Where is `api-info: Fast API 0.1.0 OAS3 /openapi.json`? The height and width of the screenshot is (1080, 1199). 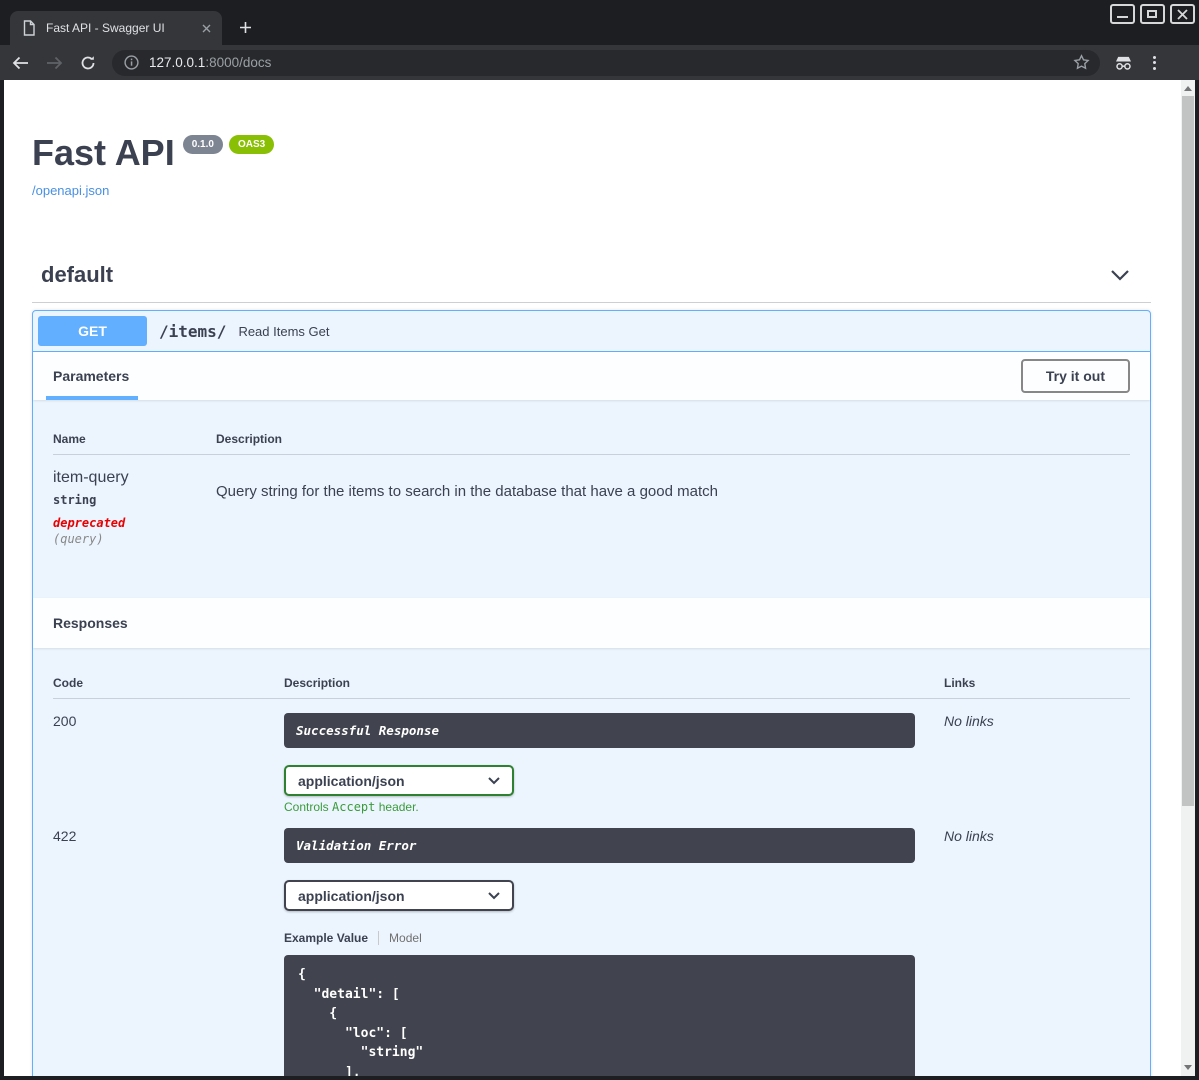 api-info: Fast API 0.1.0 OAS3 /openapi.json is located at coordinates (591, 140).